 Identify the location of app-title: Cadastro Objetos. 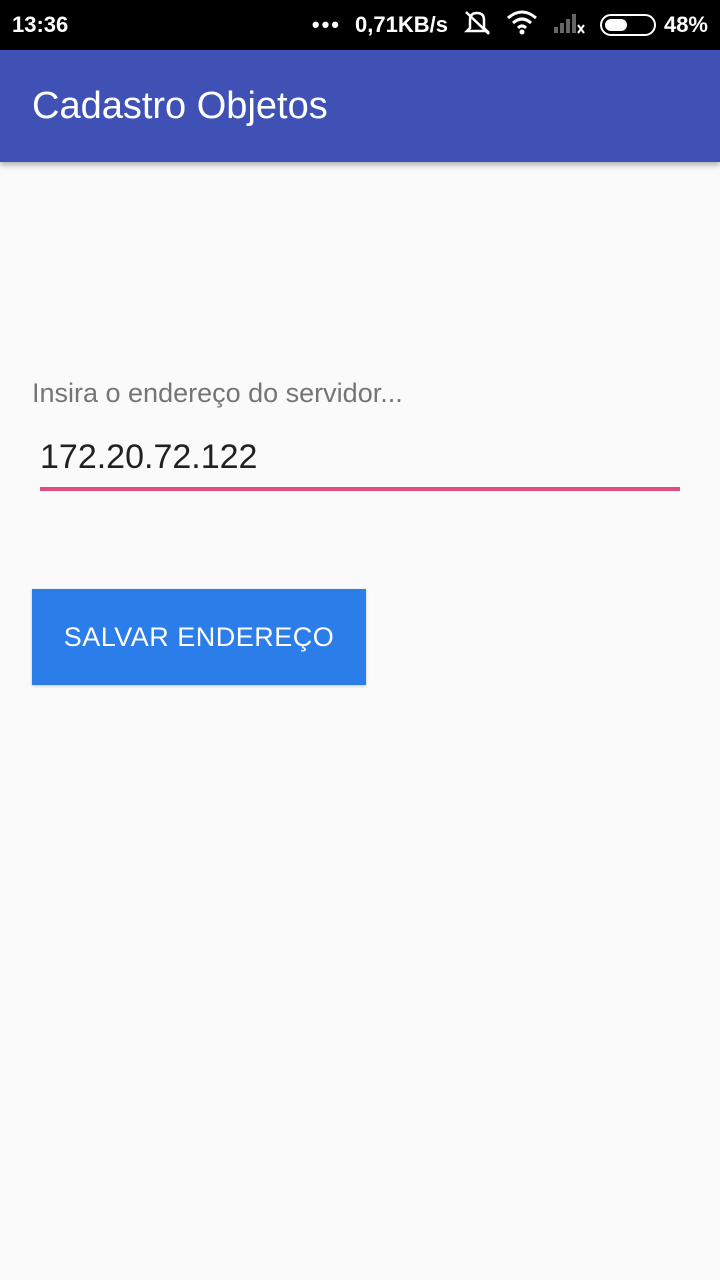
(180, 105).